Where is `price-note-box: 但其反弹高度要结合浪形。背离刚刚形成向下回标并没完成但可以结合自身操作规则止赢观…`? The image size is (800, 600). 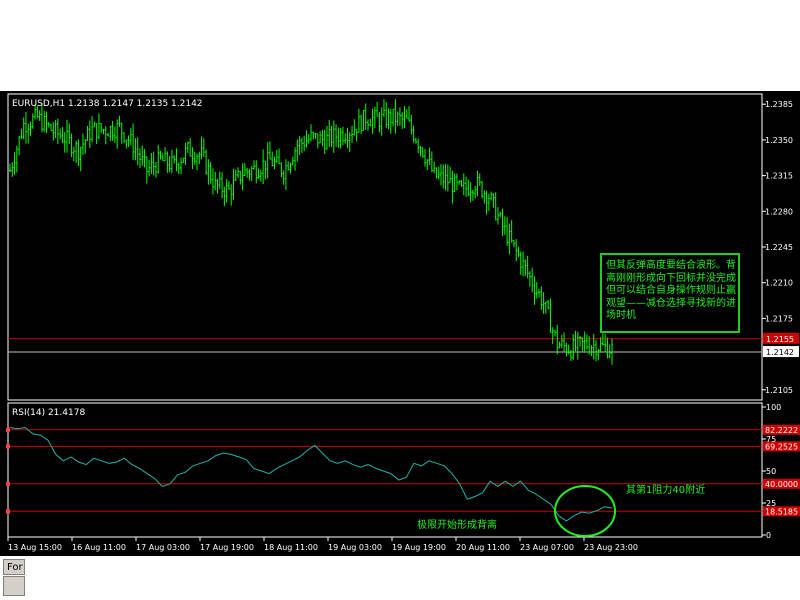
price-note-box: 但其反弹高度要结合浪形。背离刚刚形成向下回标并没完成但可以结合自身操作规则止赢观… is located at coordinates (670, 293).